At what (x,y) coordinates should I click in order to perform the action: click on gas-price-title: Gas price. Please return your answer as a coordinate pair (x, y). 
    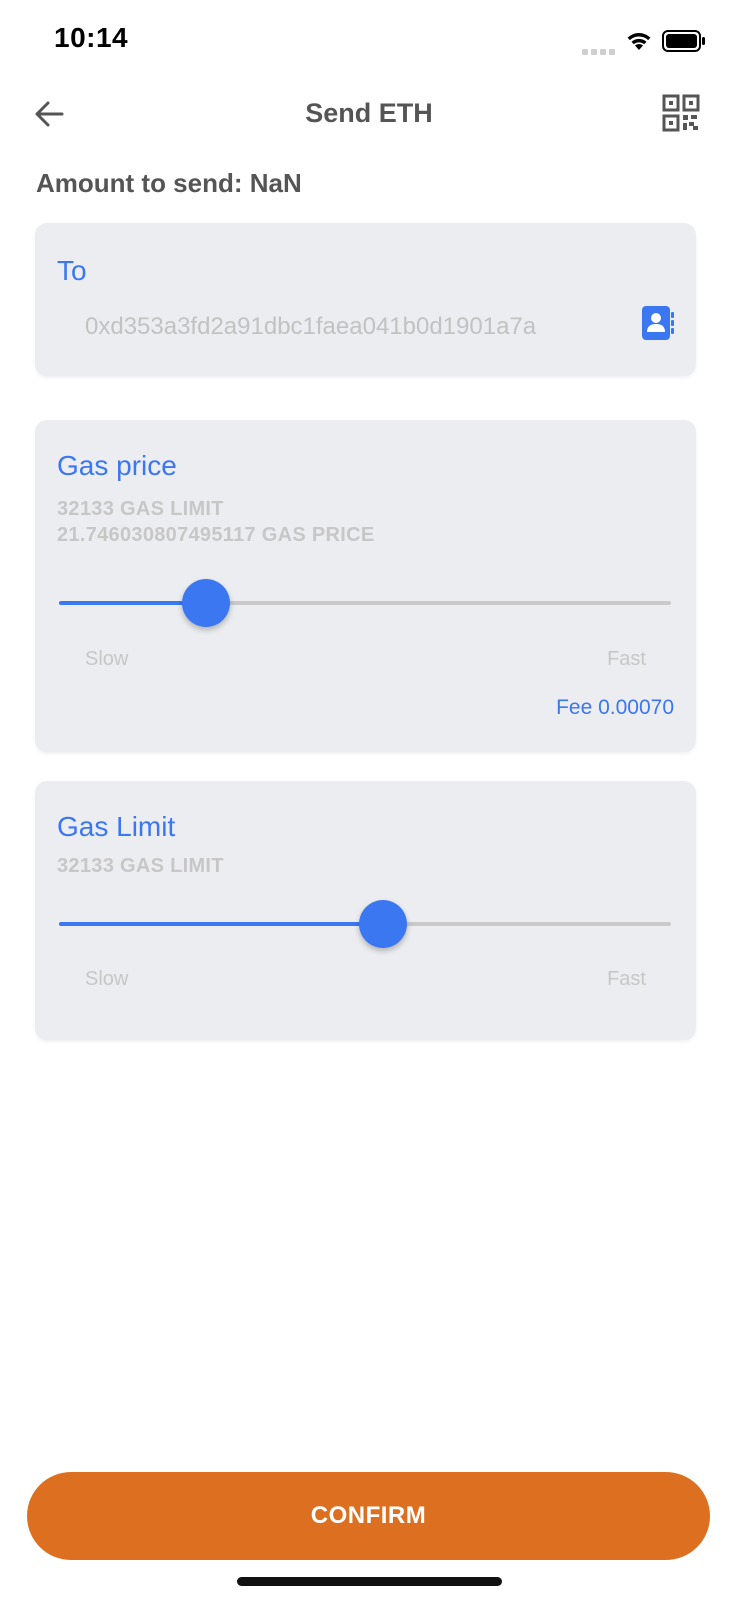
    Looking at the image, I should click on (117, 465).